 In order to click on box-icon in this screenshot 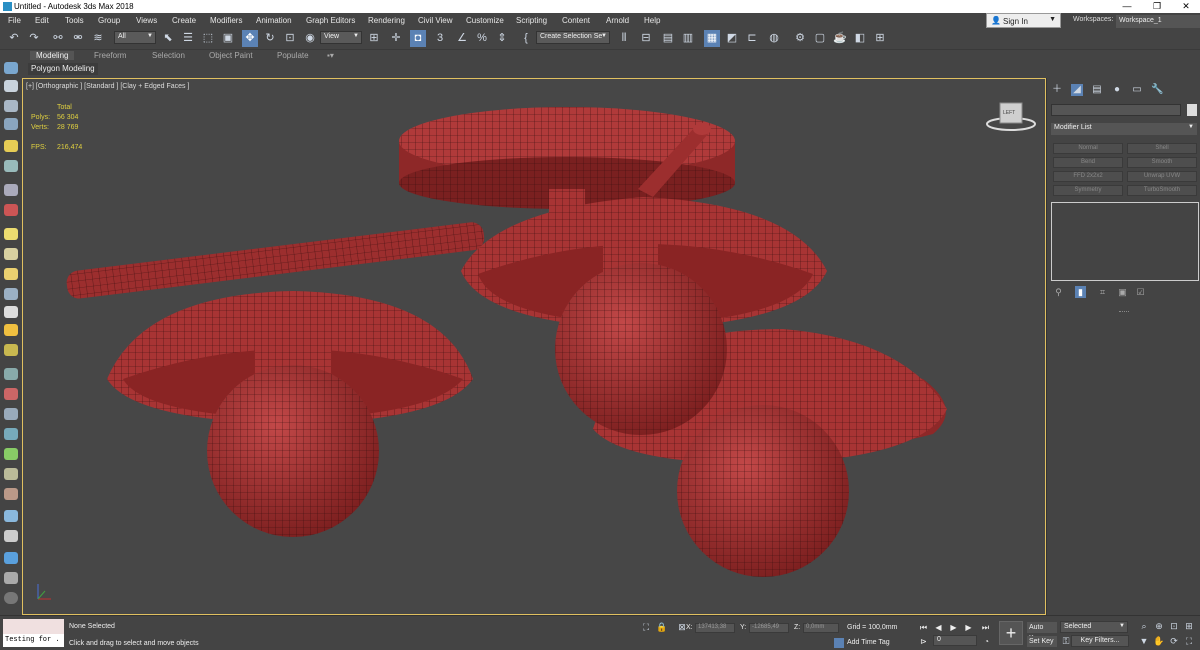, I will do `click(11, 234)`.